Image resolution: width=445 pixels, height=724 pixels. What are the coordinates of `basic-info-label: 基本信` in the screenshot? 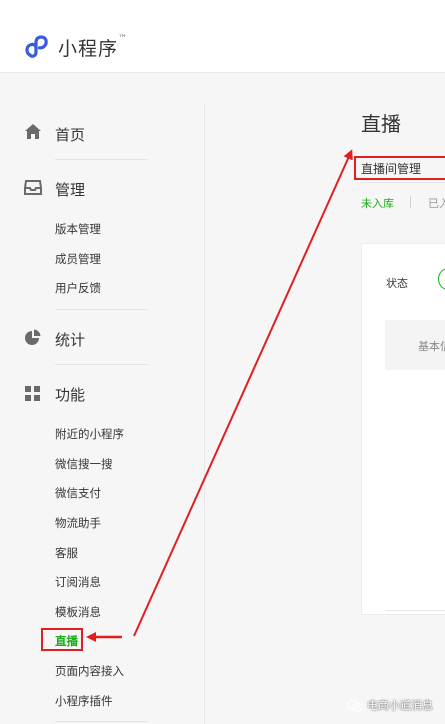 It's located at (431, 346).